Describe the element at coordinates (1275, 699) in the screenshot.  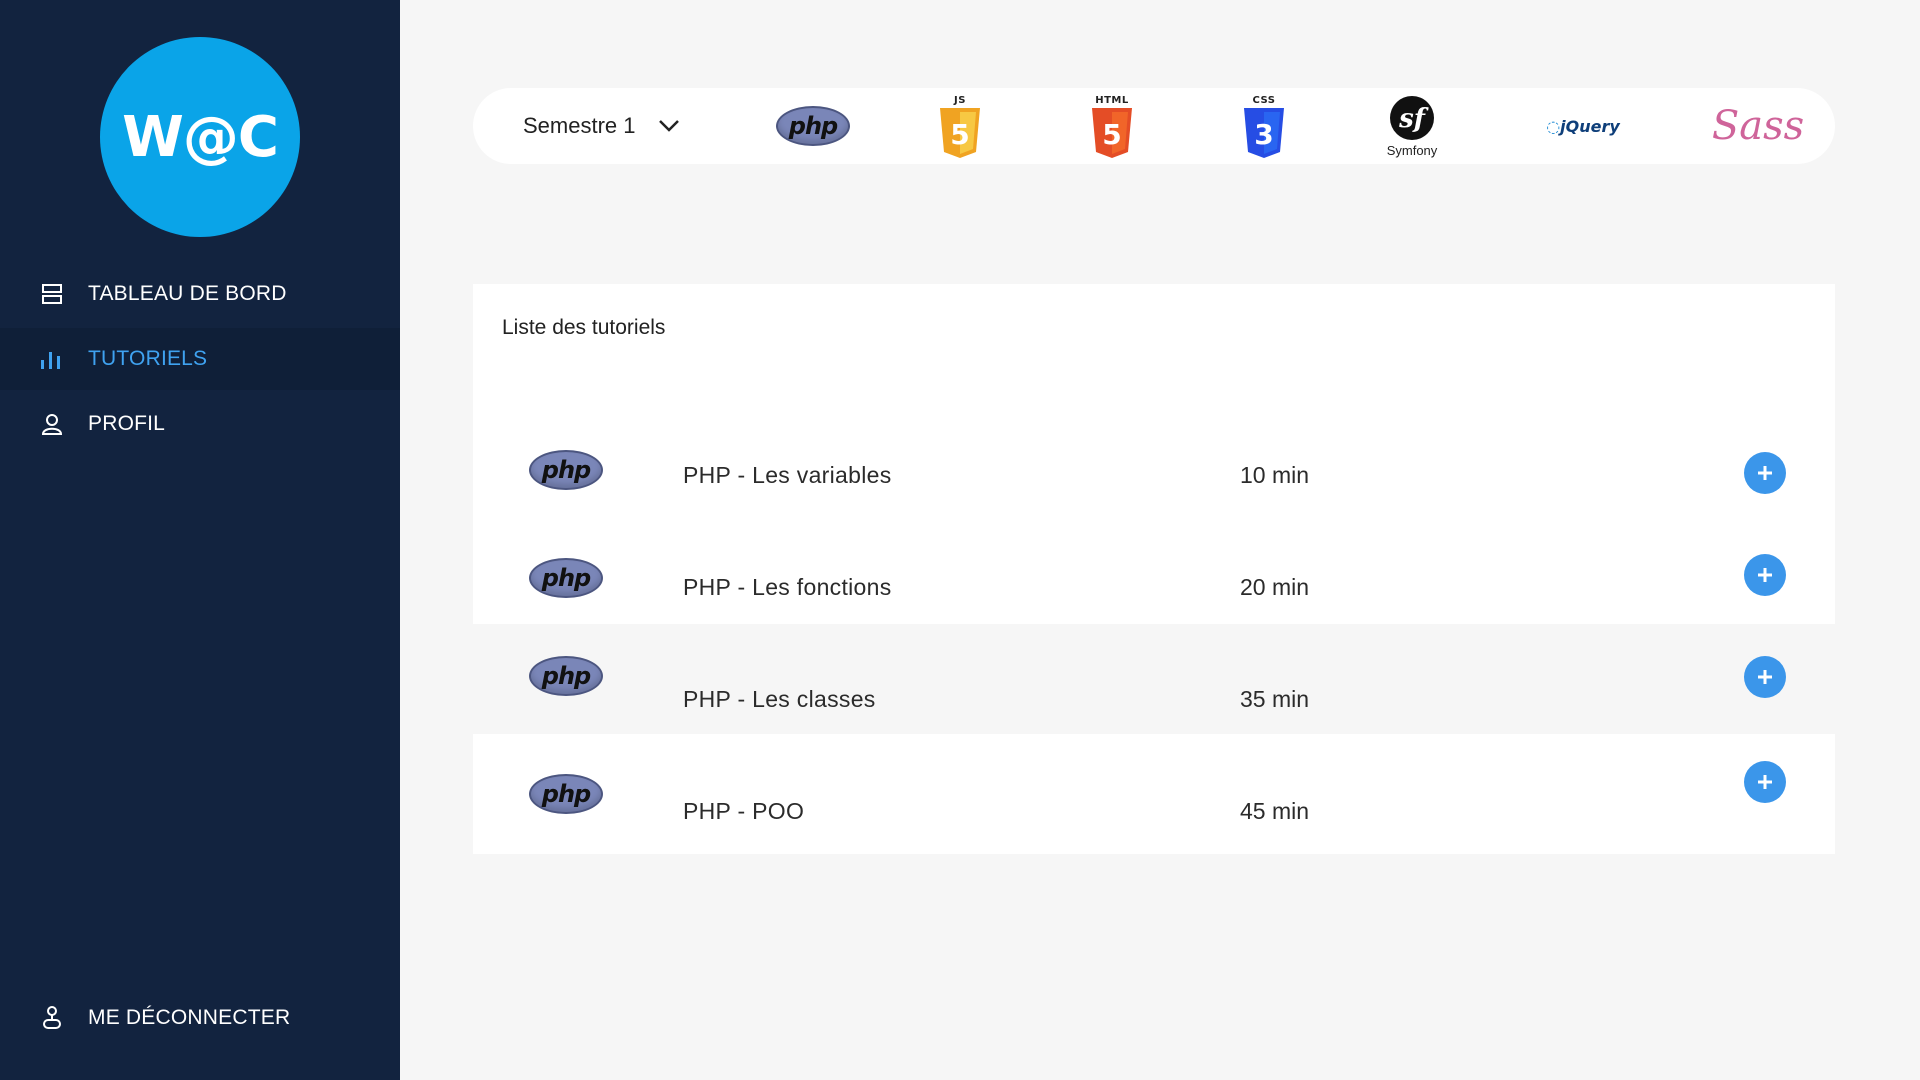
I see `tutorial-duration: 35 min` at that location.